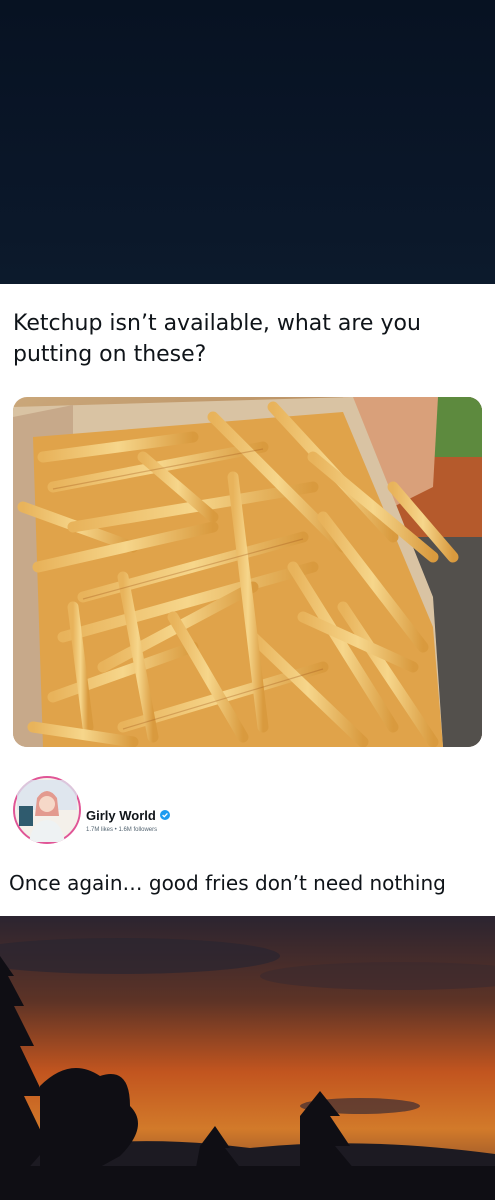  What do you see at coordinates (47, 810) in the screenshot?
I see `author-avatar` at bounding box center [47, 810].